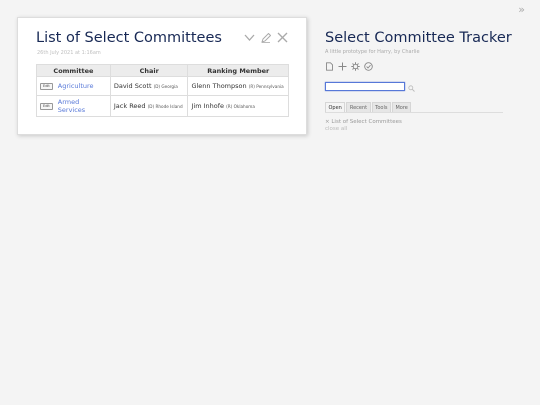  What do you see at coordinates (219, 86) in the screenshot?
I see `ranking-member-name: Glenn Thompson` at bounding box center [219, 86].